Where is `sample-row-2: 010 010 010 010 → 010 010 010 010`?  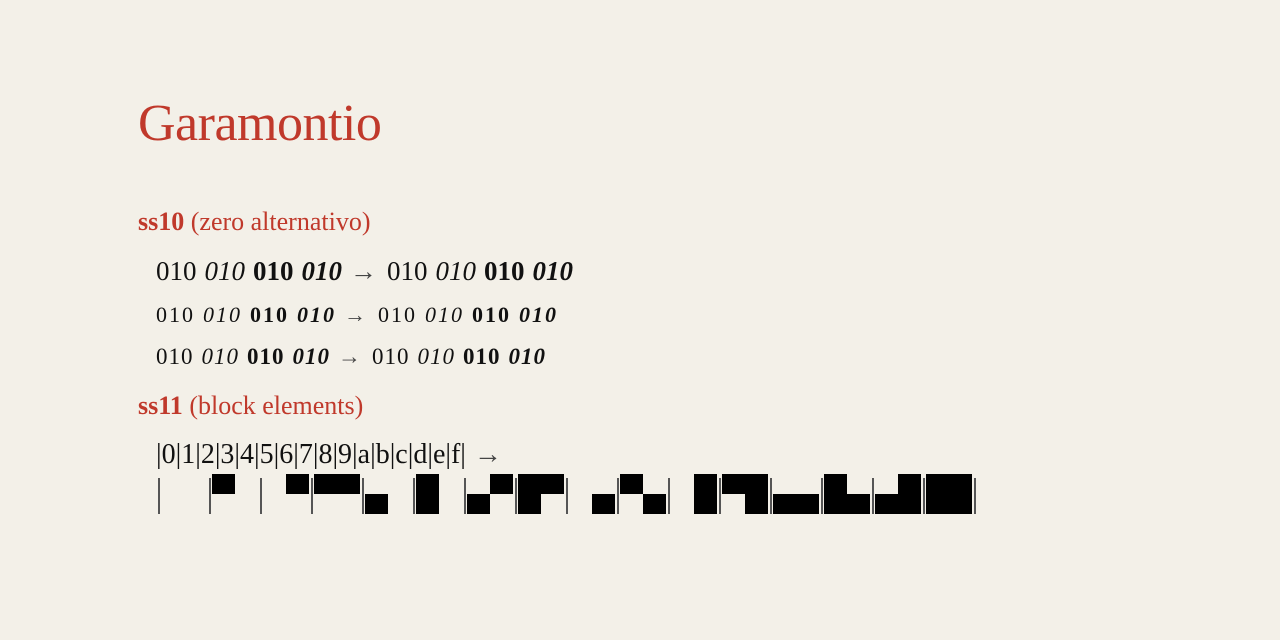 sample-row-2: 010 010 010 010 → 010 010 010 010 is located at coordinates (361, 315).